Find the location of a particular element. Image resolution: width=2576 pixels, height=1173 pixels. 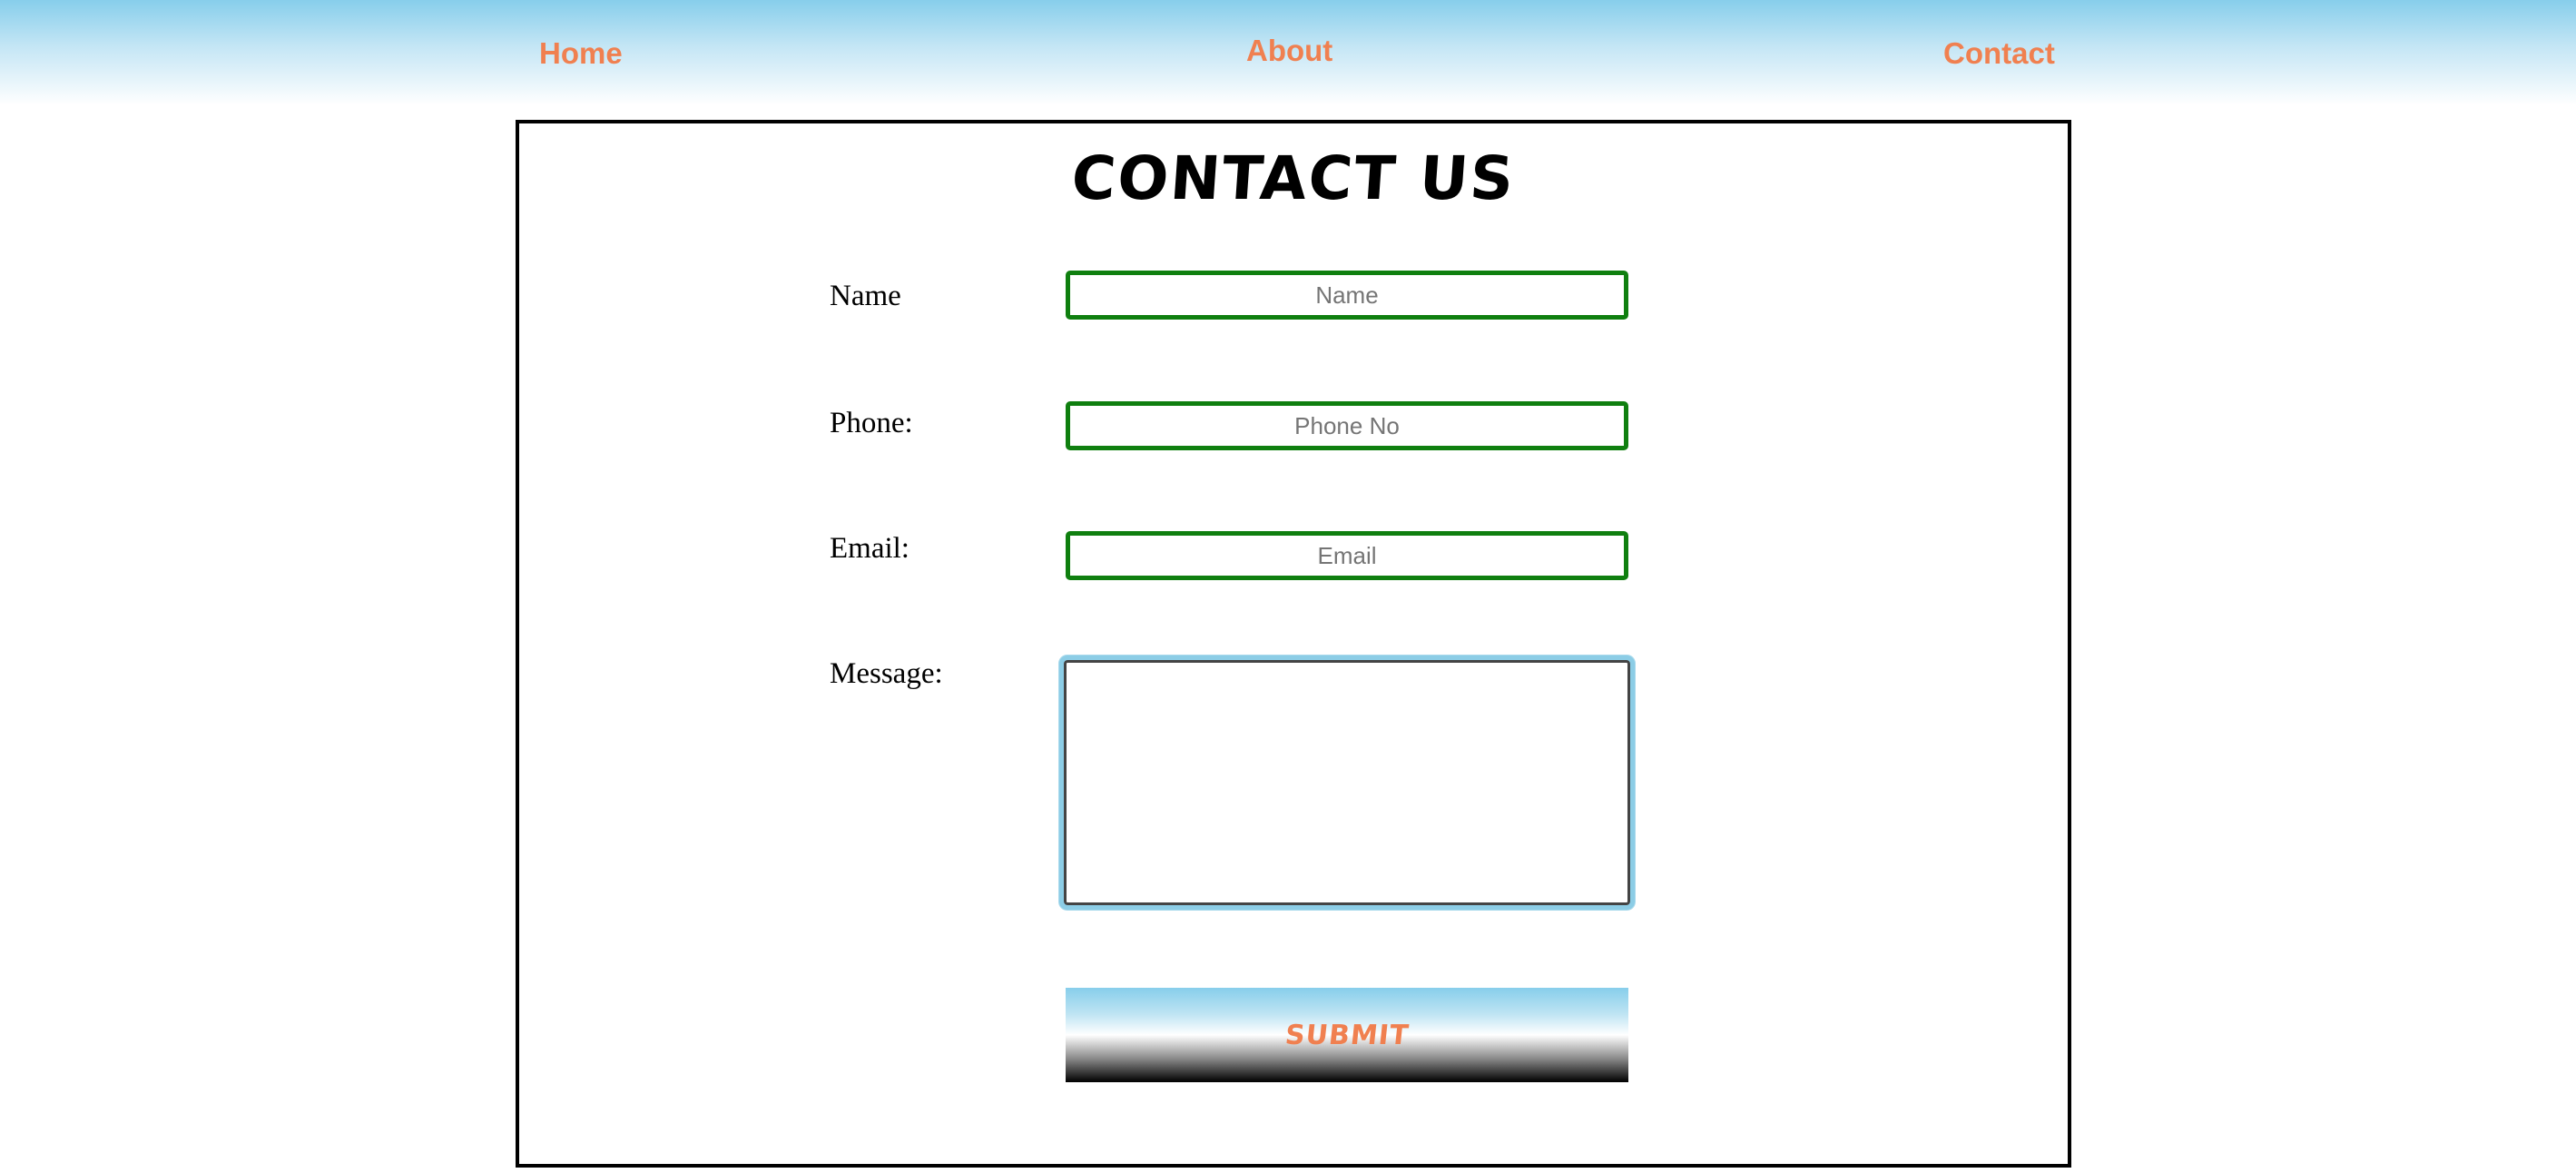

nav-link-home: Home is located at coordinates (581, 53).